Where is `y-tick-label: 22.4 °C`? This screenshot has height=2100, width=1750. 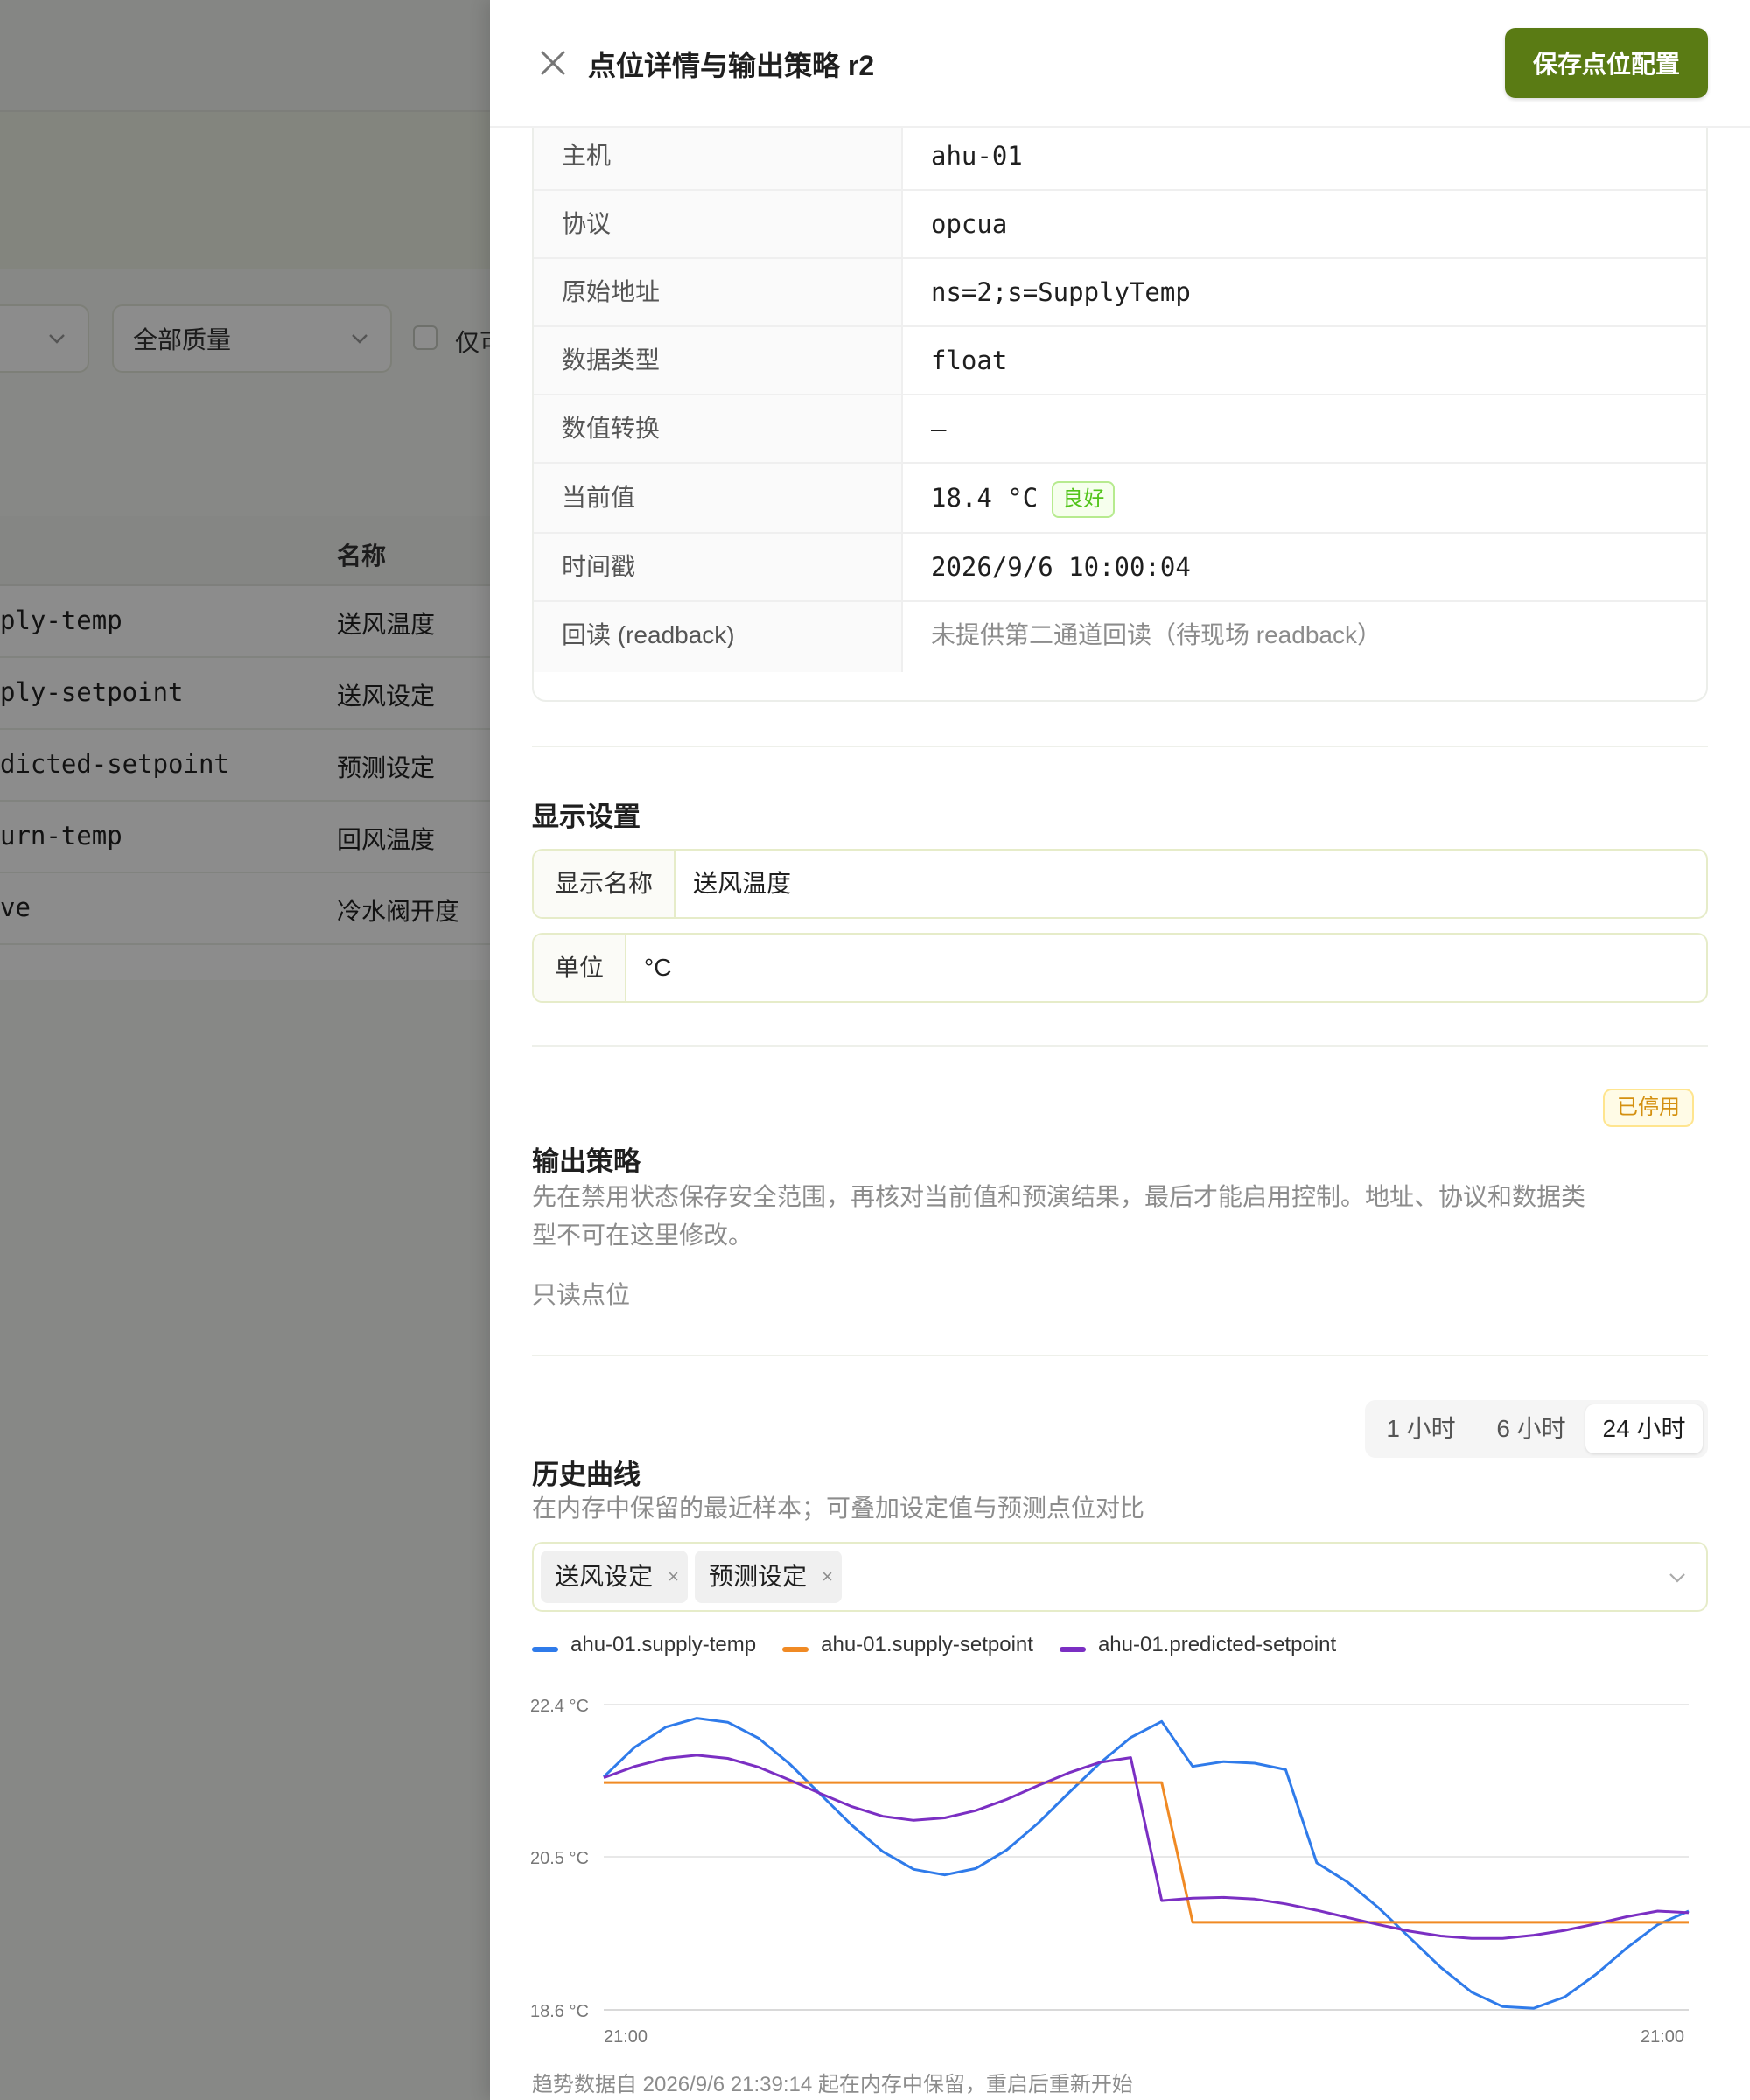
y-tick-label: 22.4 °C is located at coordinates (559, 1706).